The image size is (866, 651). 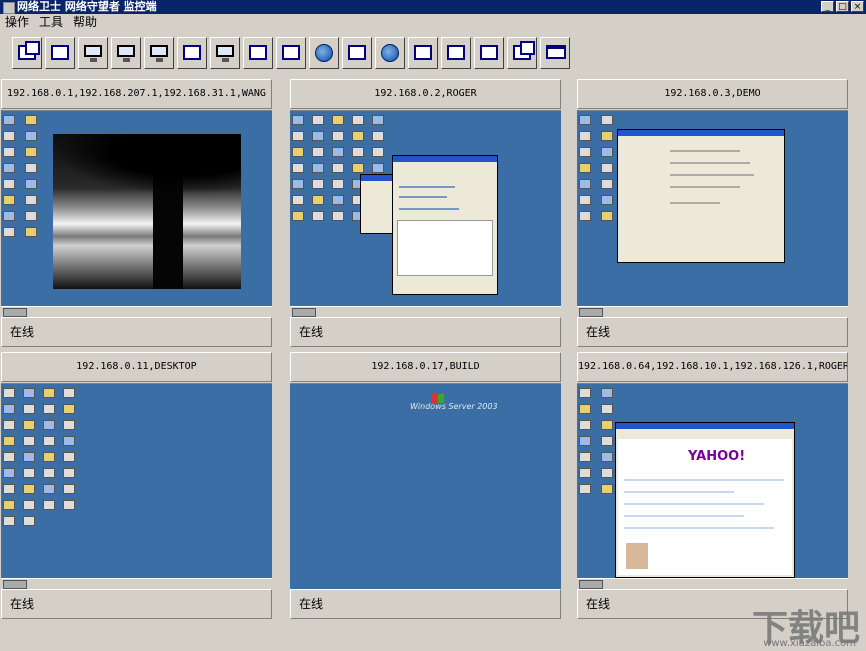 What do you see at coordinates (425, 486) in the screenshot?
I see `remote-screen-thumbnail: Windows Server 2003` at bounding box center [425, 486].